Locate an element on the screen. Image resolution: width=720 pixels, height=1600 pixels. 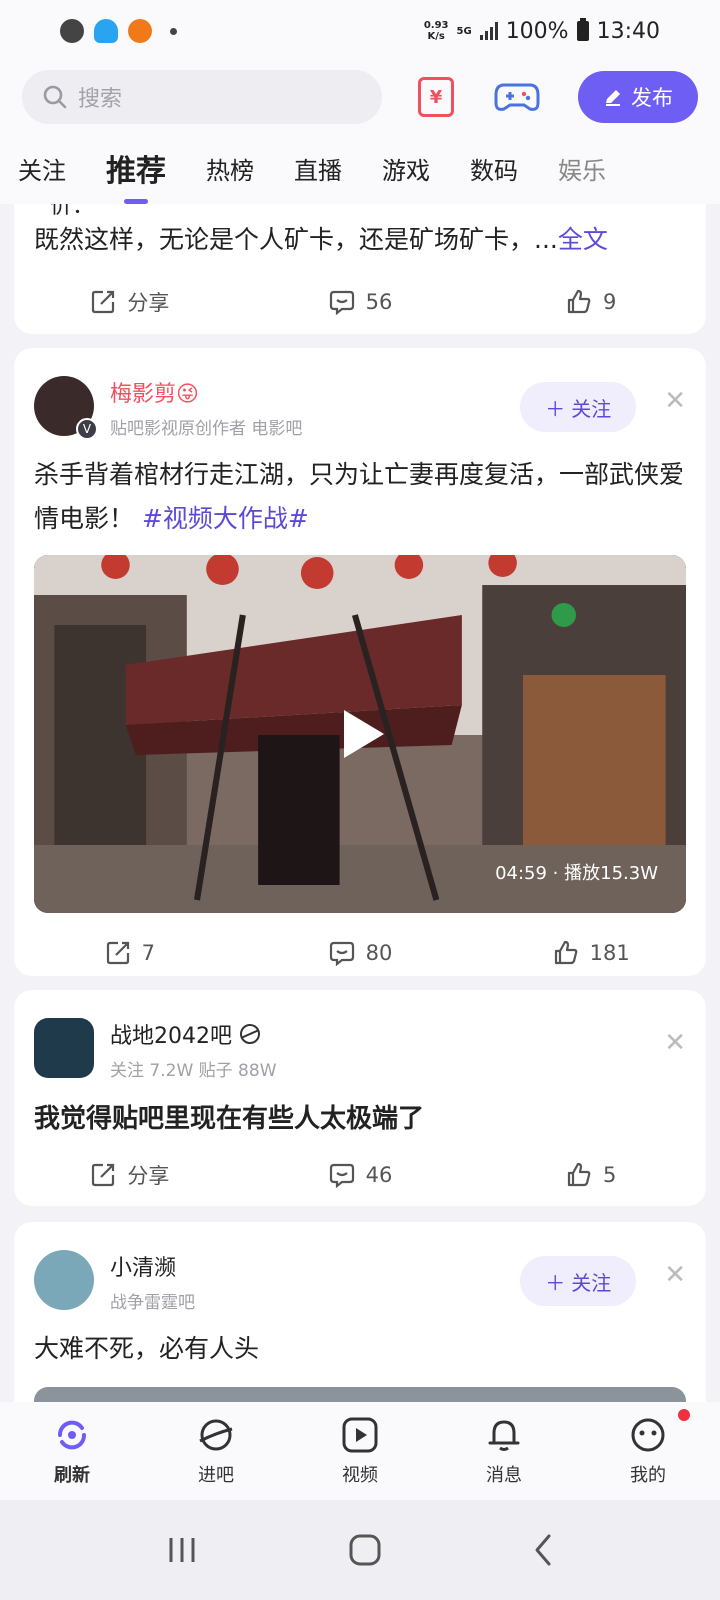
home-icon is located at coordinates (365, 1550).